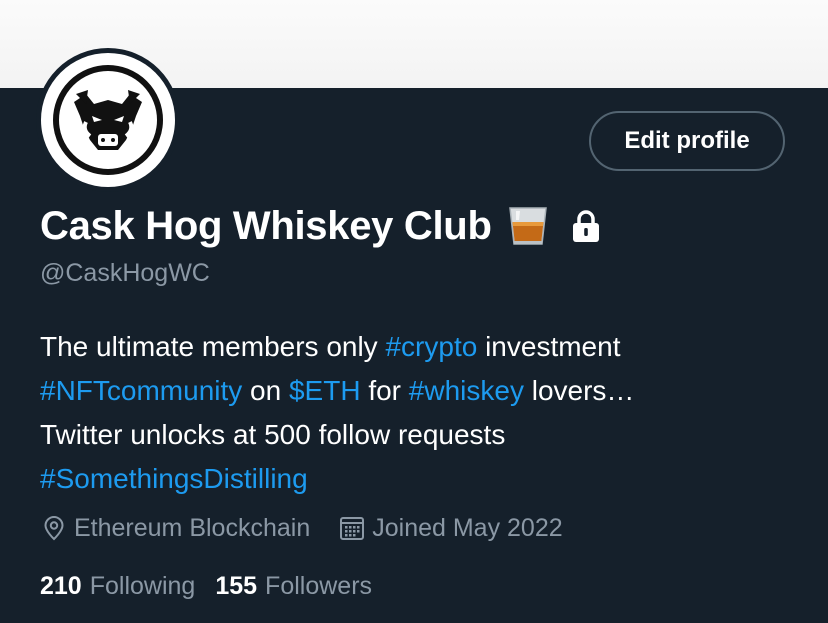  What do you see at coordinates (585, 226) in the screenshot?
I see `lock-icon` at bounding box center [585, 226].